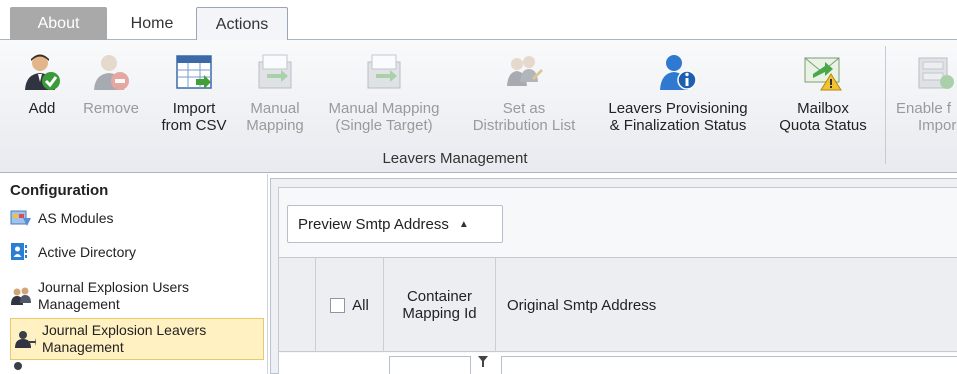 This screenshot has height=374, width=957. What do you see at coordinates (925, 94) in the screenshot?
I see `enable-for-import-button: Enable f Impor` at bounding box center [925, 94].